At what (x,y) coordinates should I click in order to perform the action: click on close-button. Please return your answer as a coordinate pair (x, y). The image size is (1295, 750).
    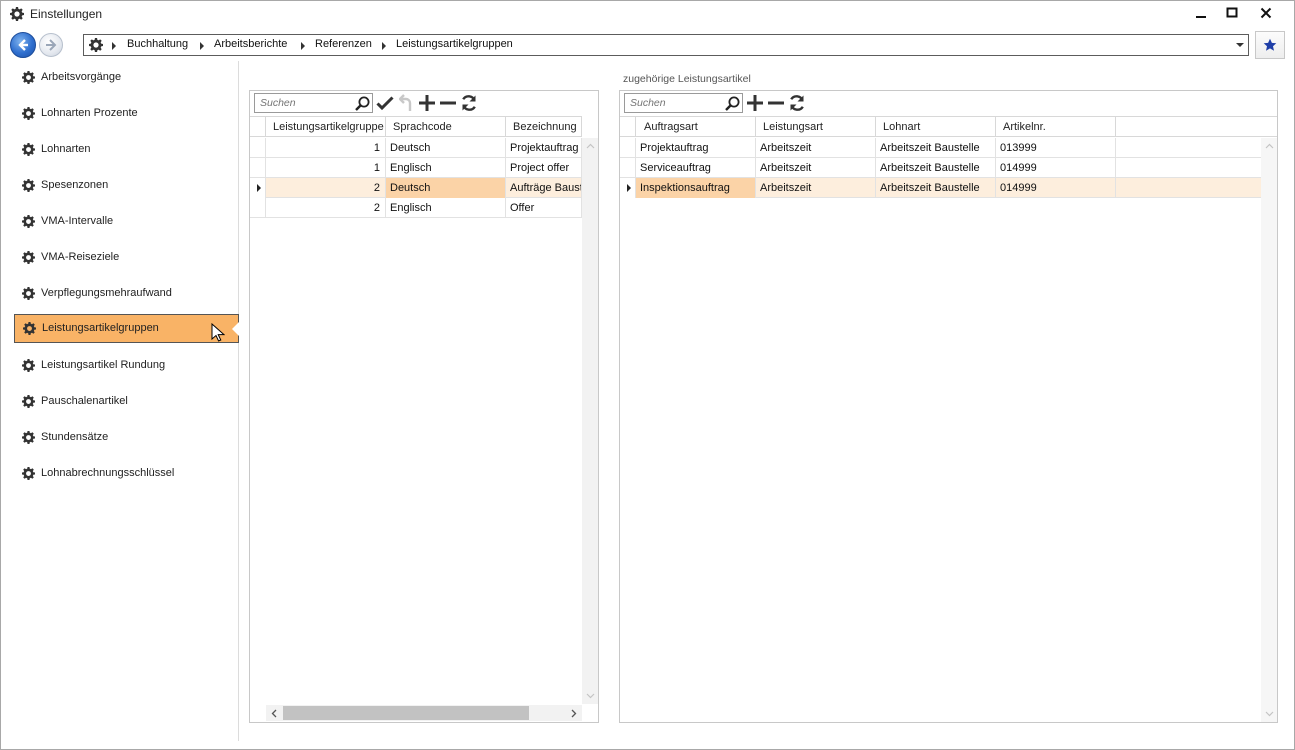
    Looking at the image, I should click on (1266, 13).